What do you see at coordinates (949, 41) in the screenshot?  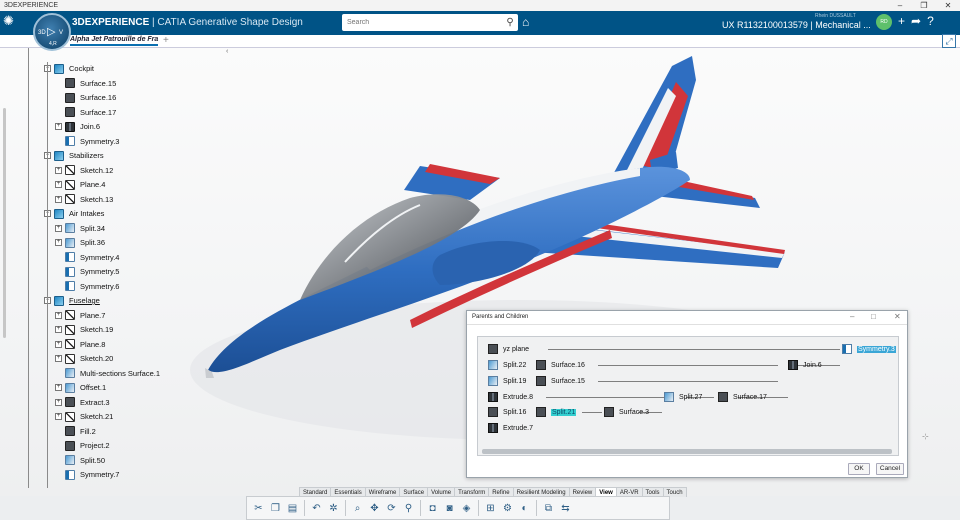 I see `fullscreen-icon: ⤢` at bounding box center [949, 41].